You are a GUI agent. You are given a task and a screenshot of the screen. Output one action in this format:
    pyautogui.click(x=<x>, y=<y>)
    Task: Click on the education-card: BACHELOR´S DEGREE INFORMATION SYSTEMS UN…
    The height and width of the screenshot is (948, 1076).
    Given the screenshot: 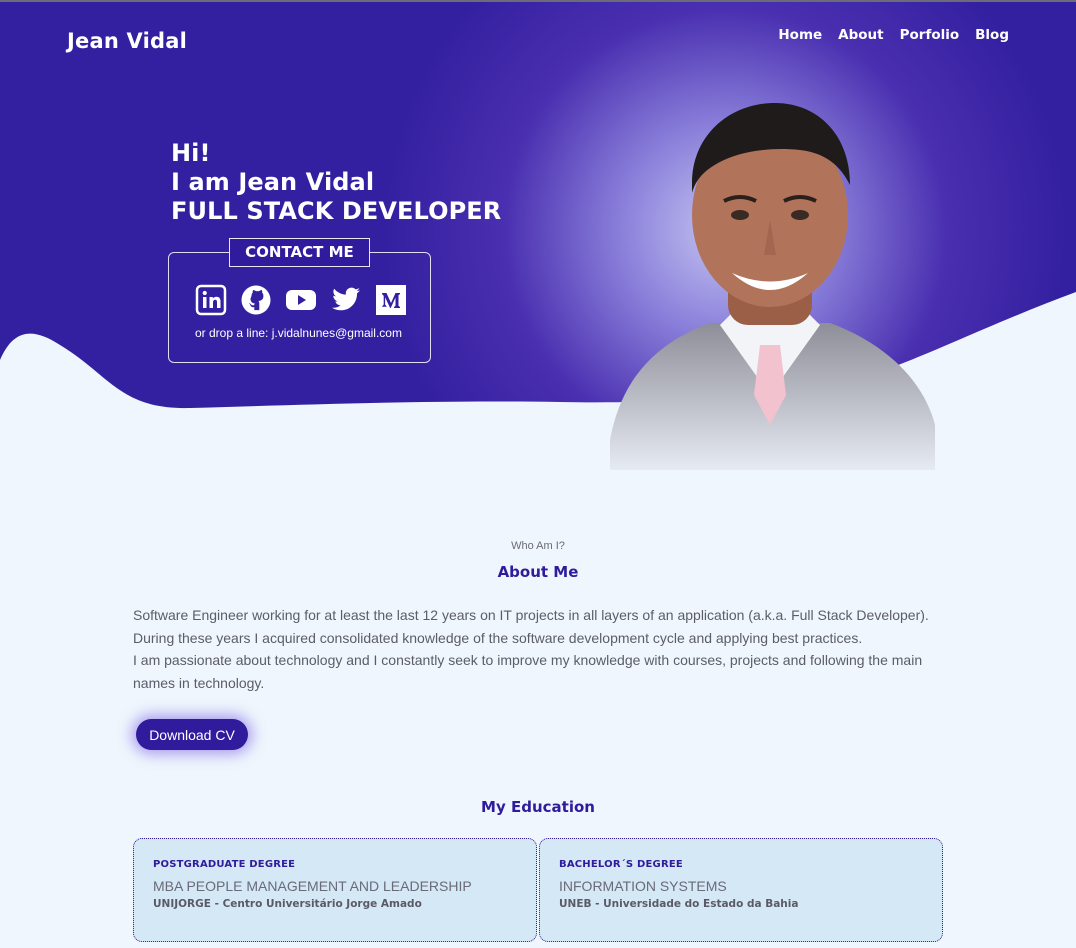 What is the action you would take?
    pyautogui.click(x=741, y=890)
    